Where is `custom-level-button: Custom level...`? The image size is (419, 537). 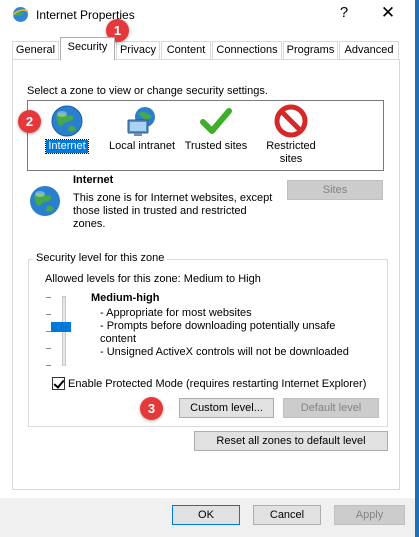
custom-level-button: Custom level... is located at coordinates (226, 408).